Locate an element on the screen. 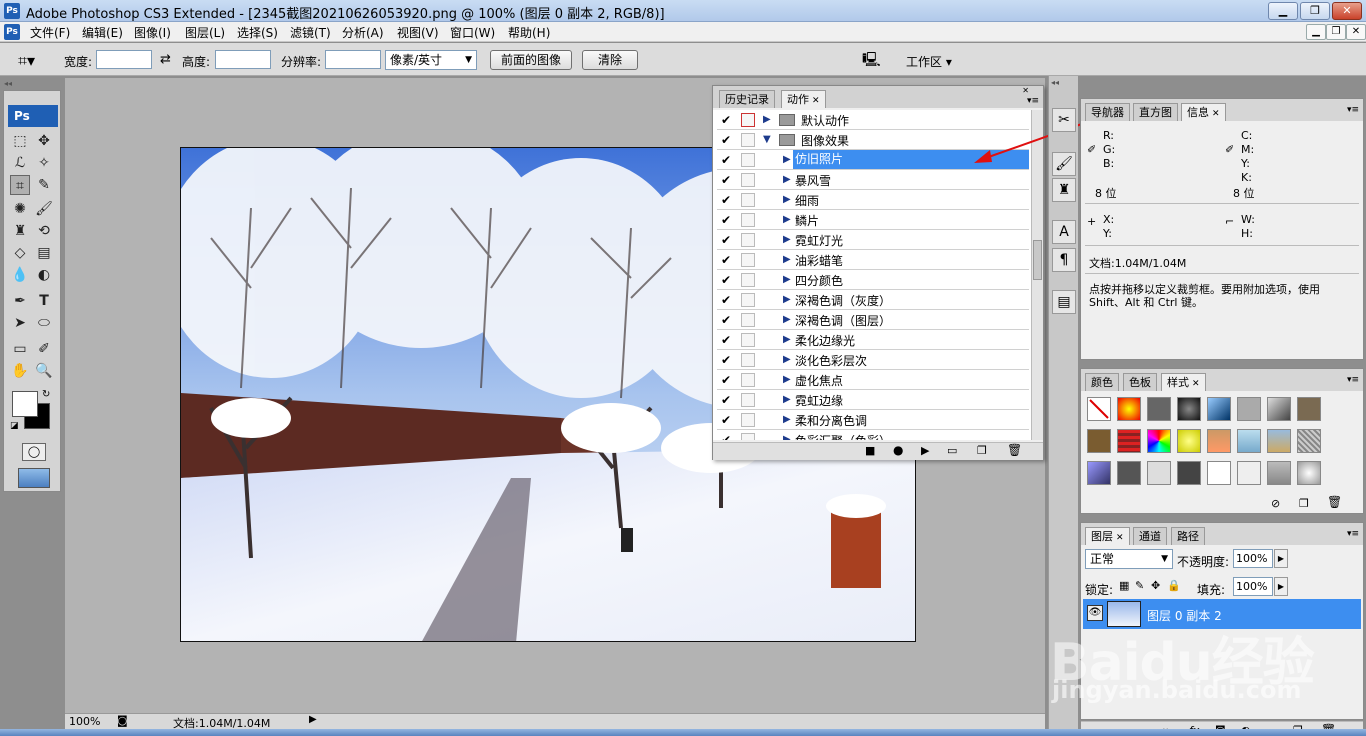 The width and height of the screenshot is (1366, 736). clone-stamp-icon: ♜ is located at coordinates (20, 231).